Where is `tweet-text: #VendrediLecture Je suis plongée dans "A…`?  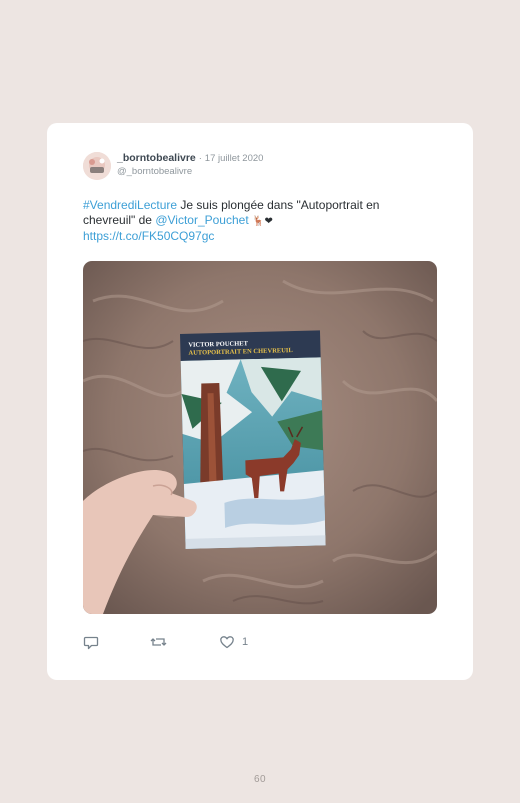
tweet-text: #VendrediLecture Je suis plongée dans "A… is located at coordinates (253, 221).